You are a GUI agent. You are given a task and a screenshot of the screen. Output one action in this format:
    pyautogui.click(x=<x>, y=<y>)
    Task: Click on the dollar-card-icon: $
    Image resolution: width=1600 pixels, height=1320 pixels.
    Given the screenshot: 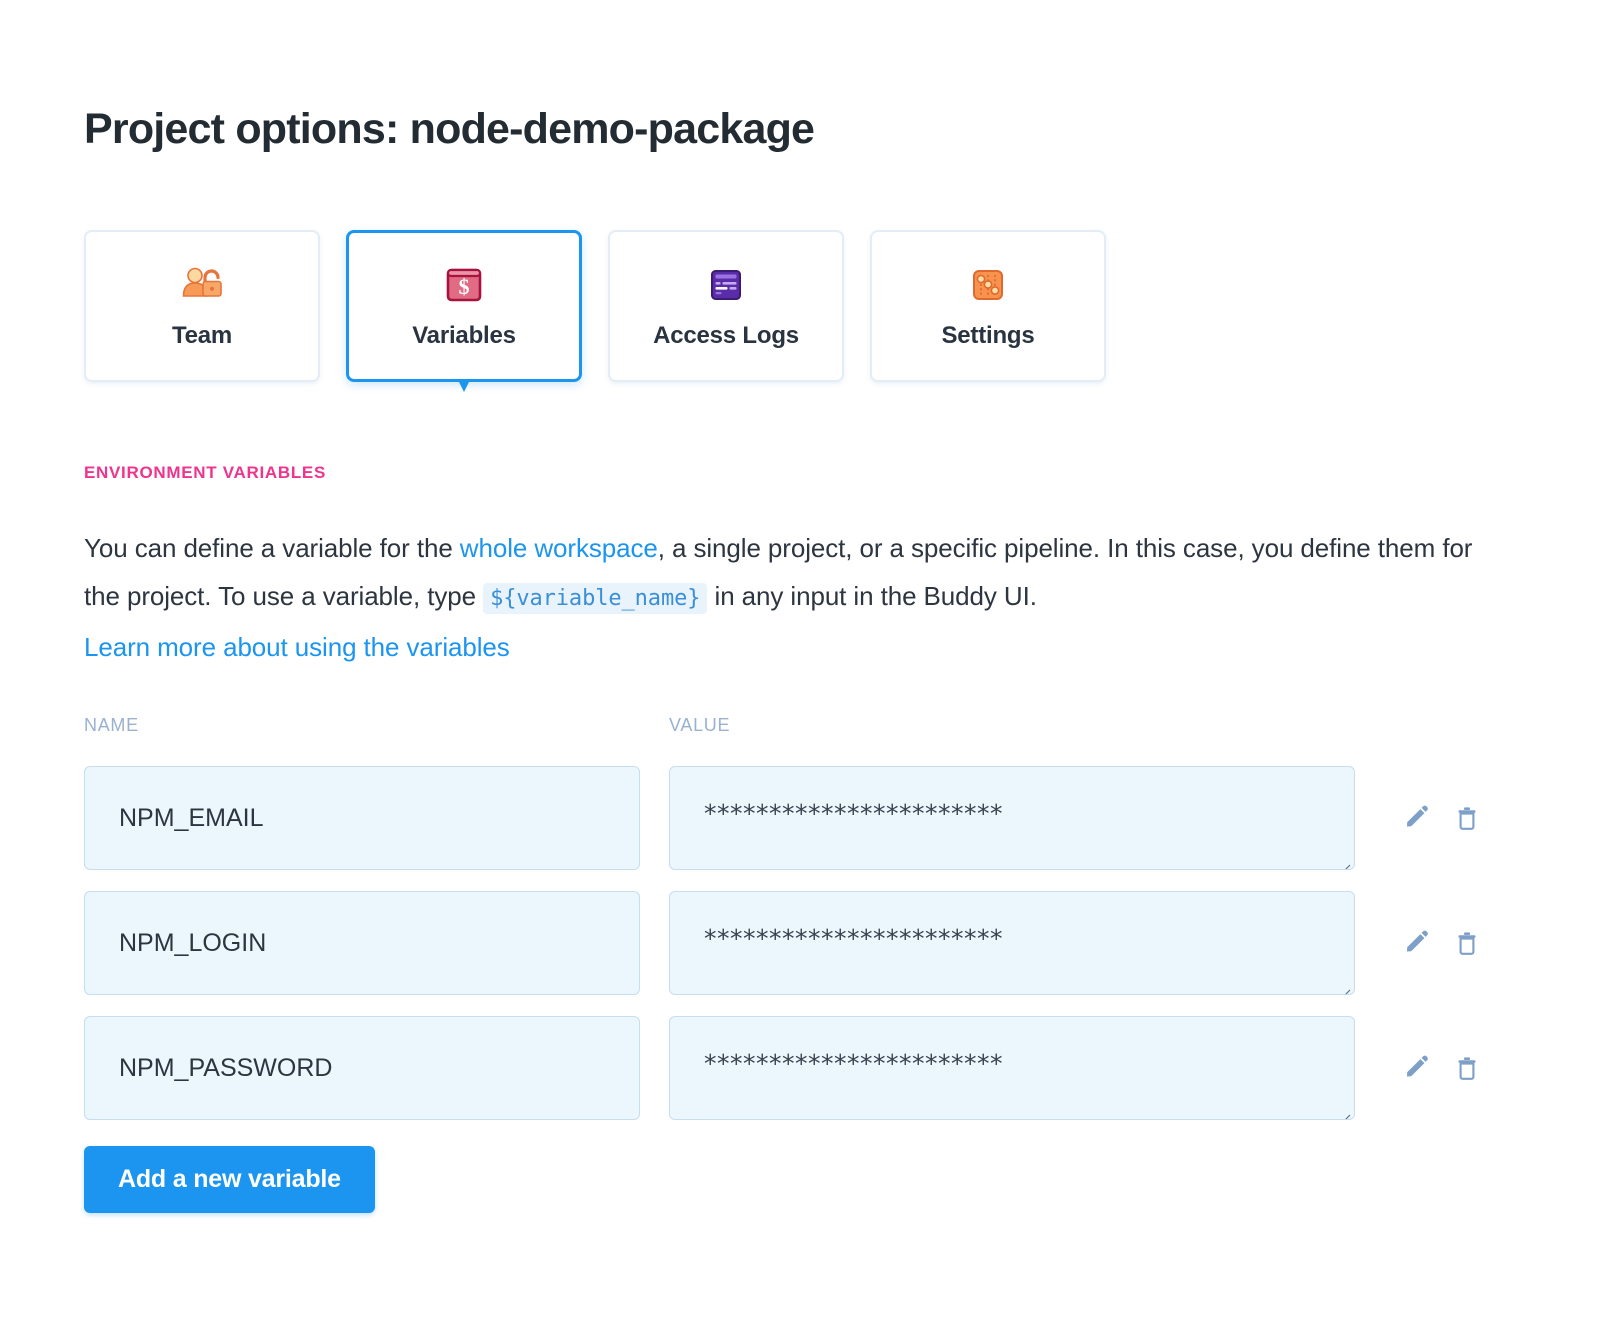 What is the action you would take?
    pyautogui.click(x=464, y=285)
    